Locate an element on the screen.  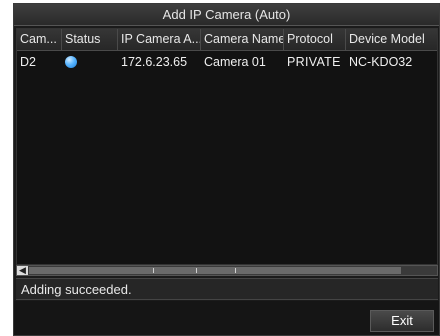
dialog-titlebar: Add IP Camera (Auto) is located at coordinates (226, 15).